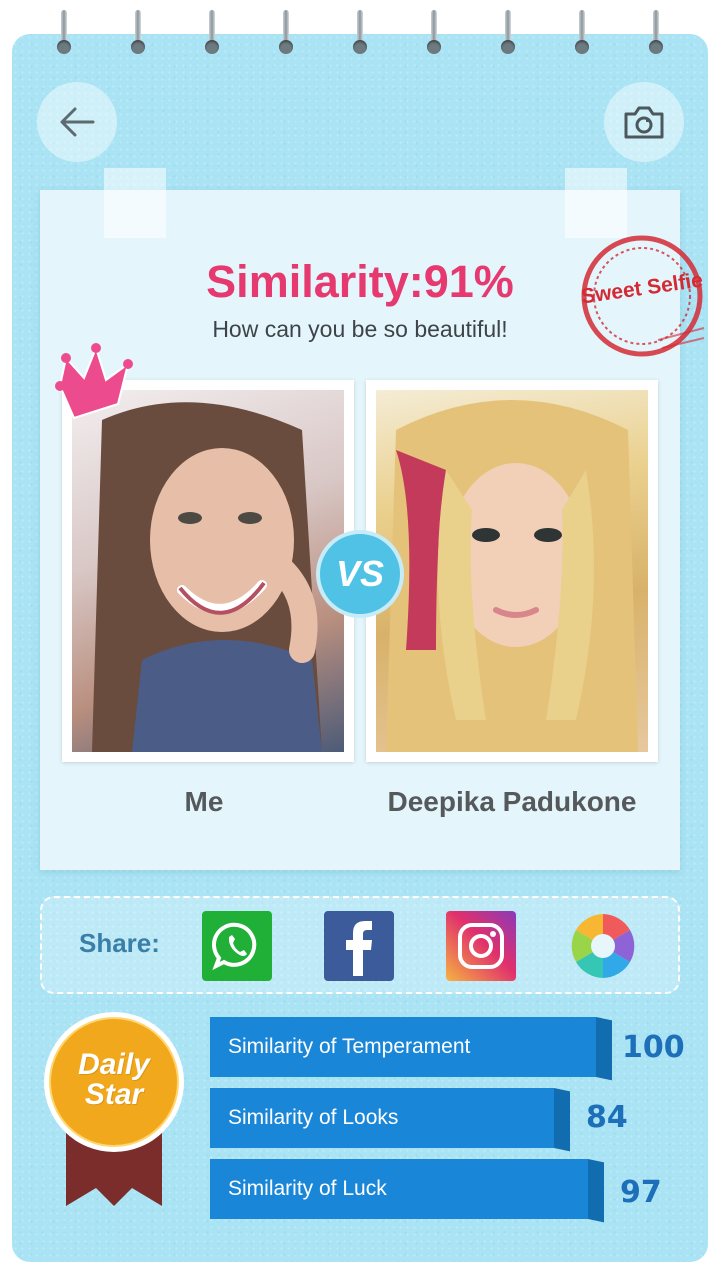 The height and width of the screenshot is (1280, 720). I want to click on stat-label: Similarity of Luck, so click(307, 1188).